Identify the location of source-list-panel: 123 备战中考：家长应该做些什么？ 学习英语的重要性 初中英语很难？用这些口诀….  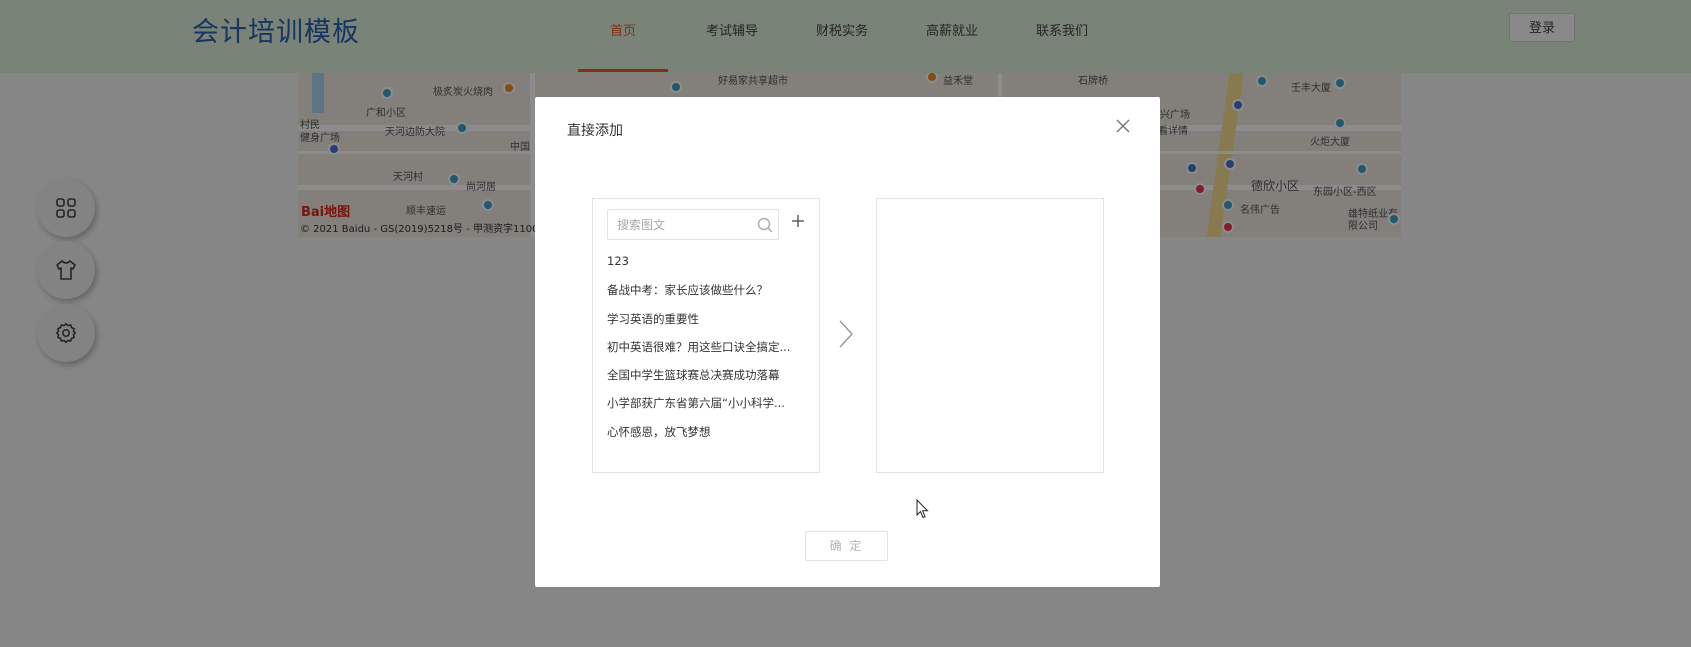
(706, 335).